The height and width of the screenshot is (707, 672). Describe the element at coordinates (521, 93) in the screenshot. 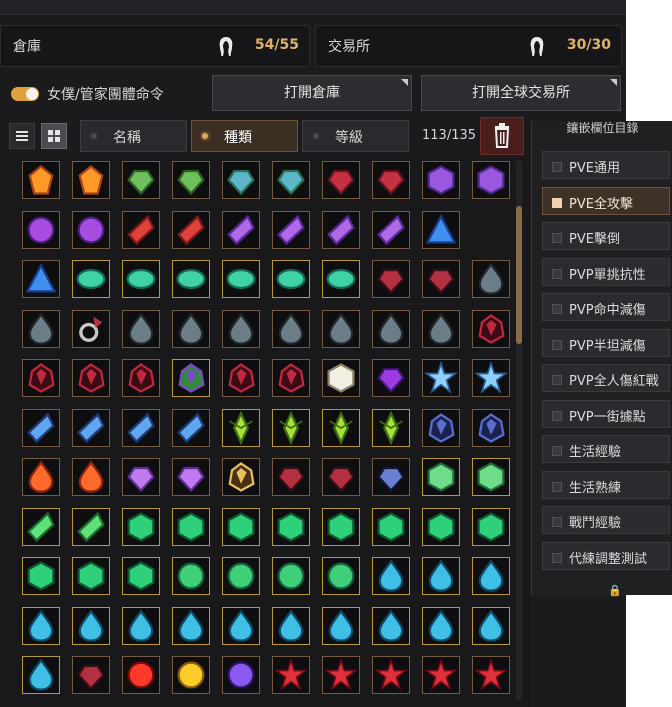

I see `open-global-market-button: 打開全球交易所` at that location.